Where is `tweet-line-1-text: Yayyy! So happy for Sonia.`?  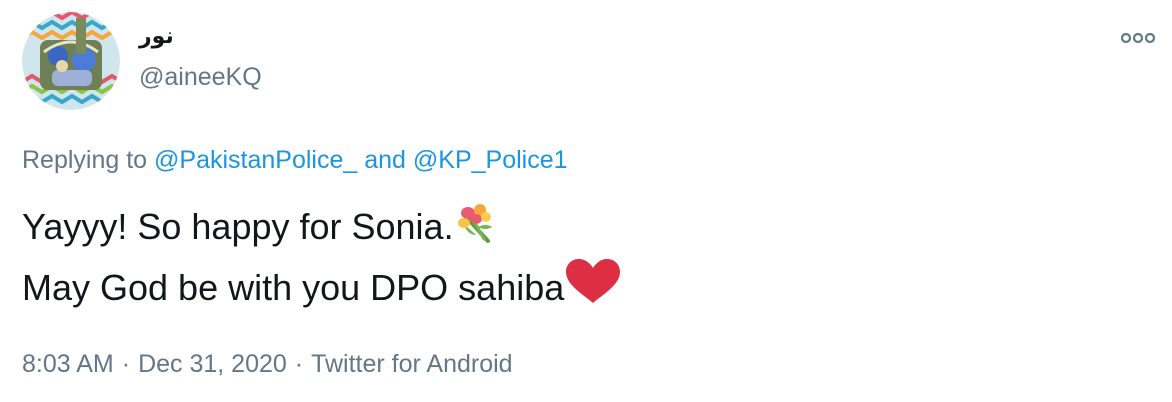 tweet-line-1-text: Yayyy! So happy for Sonia. is located at coordinates (238, 226).